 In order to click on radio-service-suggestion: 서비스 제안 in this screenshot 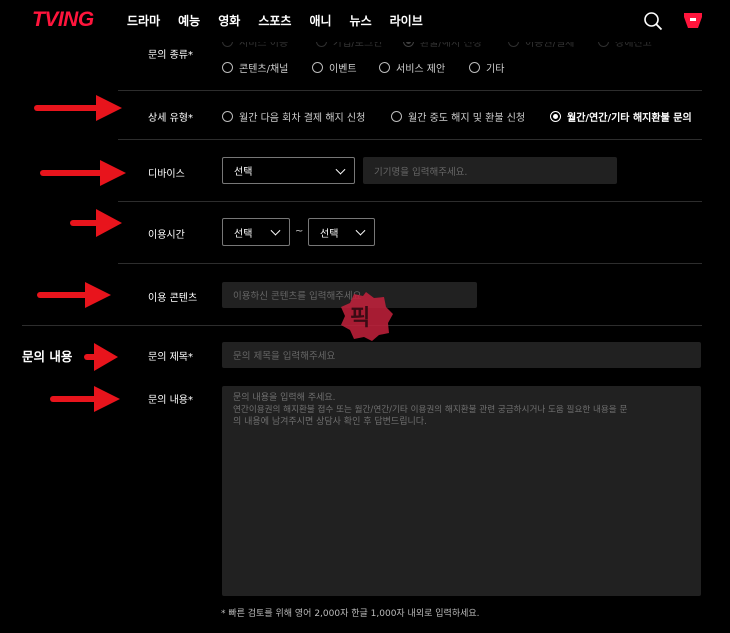, I will do `click(412, 67)`.